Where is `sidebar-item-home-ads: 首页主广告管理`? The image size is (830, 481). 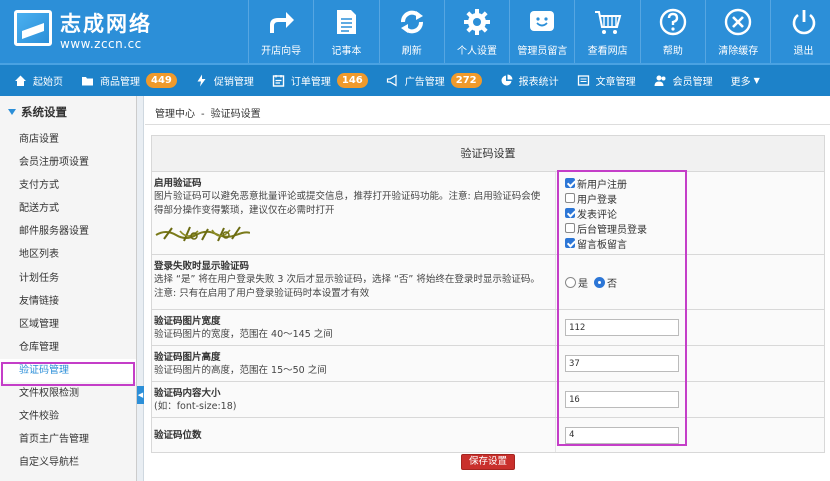 sidebar-item-home-ads: 首页主广告管理 is located at coordinates (68, 439).